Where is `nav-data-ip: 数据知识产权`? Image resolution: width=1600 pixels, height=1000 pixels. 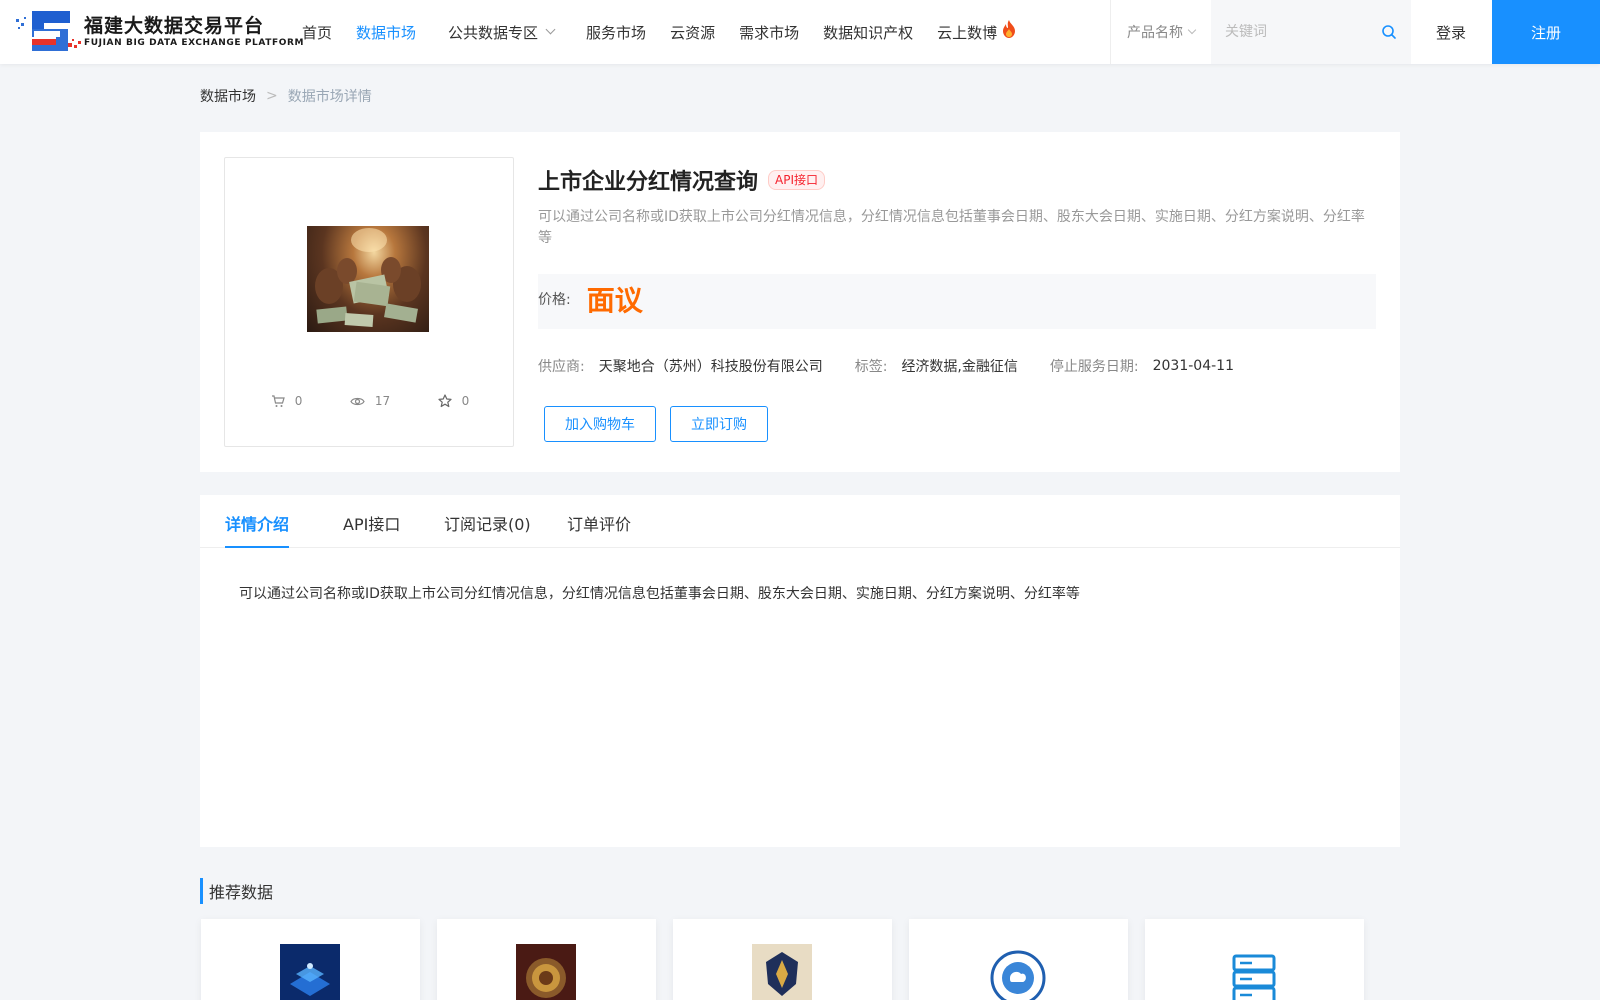 nav-data-ip: 数据知识产权 is located at coordinates (868, 32).